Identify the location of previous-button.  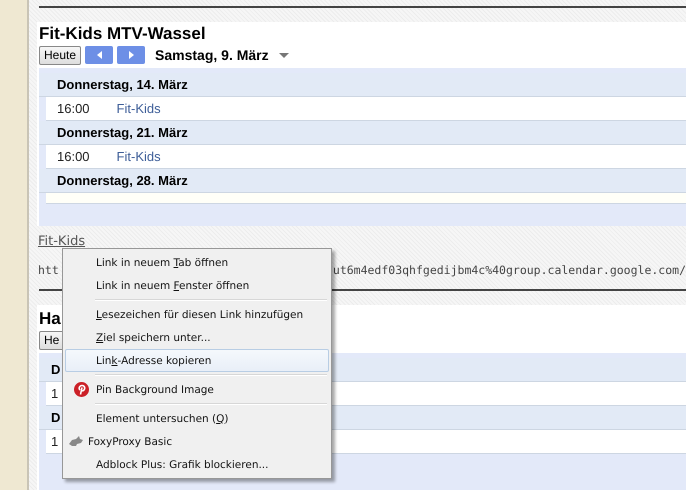
(99, 55).